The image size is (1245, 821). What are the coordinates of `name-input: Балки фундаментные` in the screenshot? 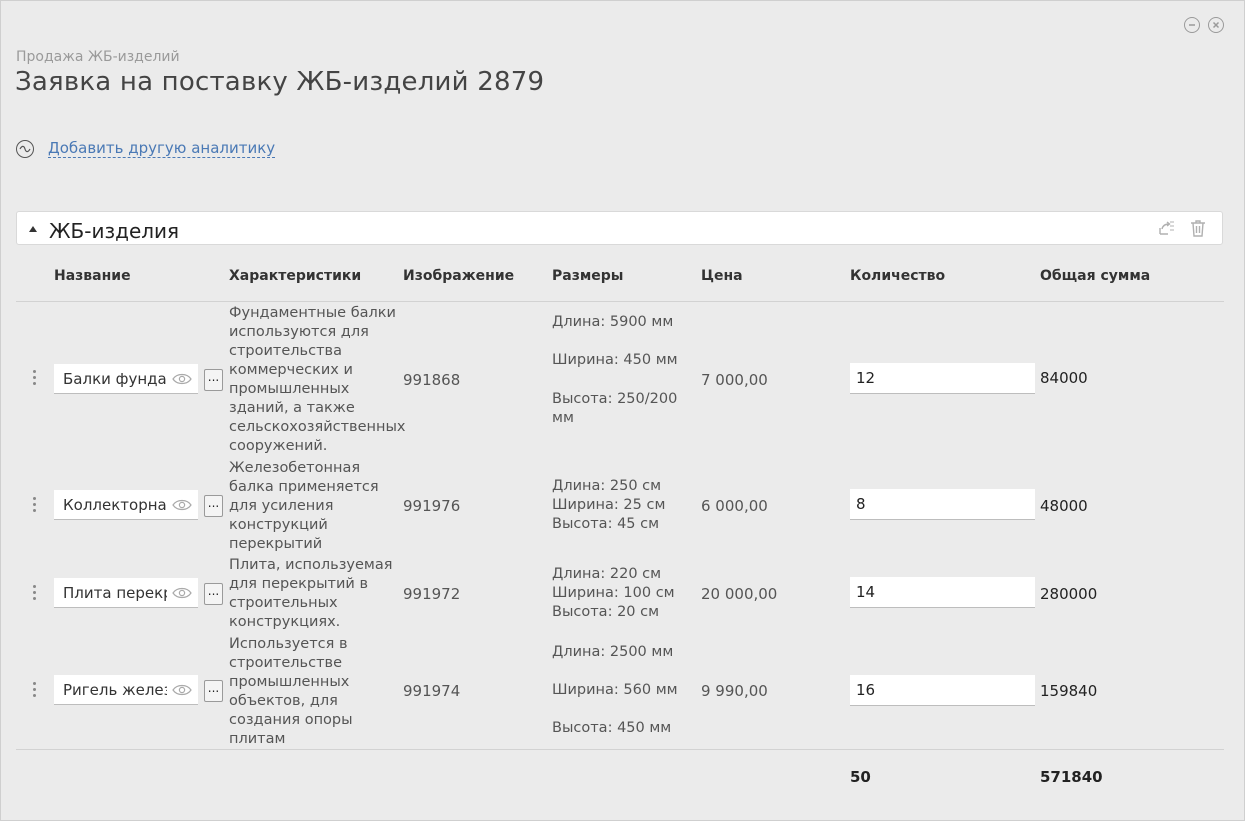 It's located at (126, 379).